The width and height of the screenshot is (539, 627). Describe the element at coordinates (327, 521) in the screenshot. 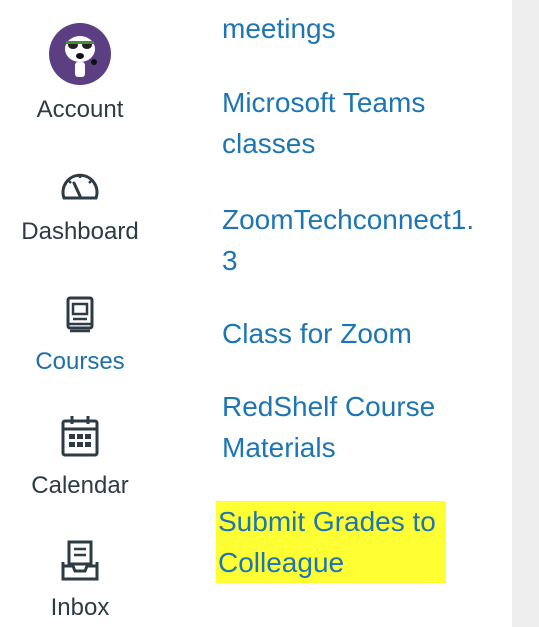

I see `course-link-line: Submit Grades to` at that location.